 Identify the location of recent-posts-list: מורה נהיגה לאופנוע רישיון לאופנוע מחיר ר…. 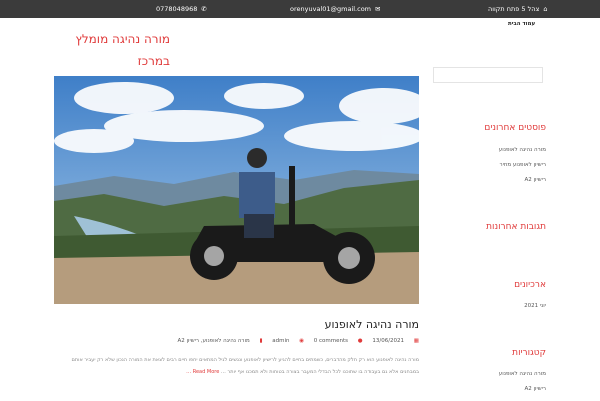
(488, 169).